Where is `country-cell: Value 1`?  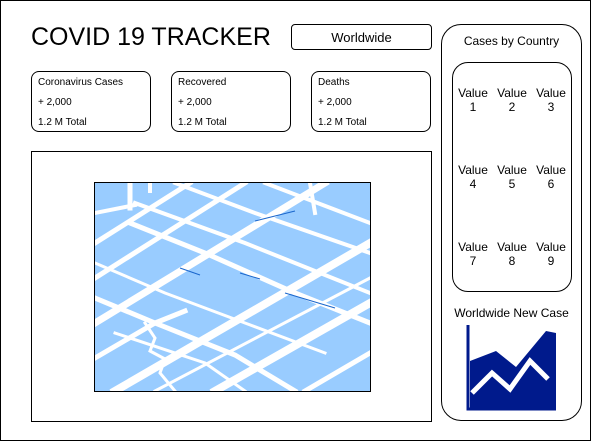 country-cell: Value 1 is located at coordinates (473, 100).